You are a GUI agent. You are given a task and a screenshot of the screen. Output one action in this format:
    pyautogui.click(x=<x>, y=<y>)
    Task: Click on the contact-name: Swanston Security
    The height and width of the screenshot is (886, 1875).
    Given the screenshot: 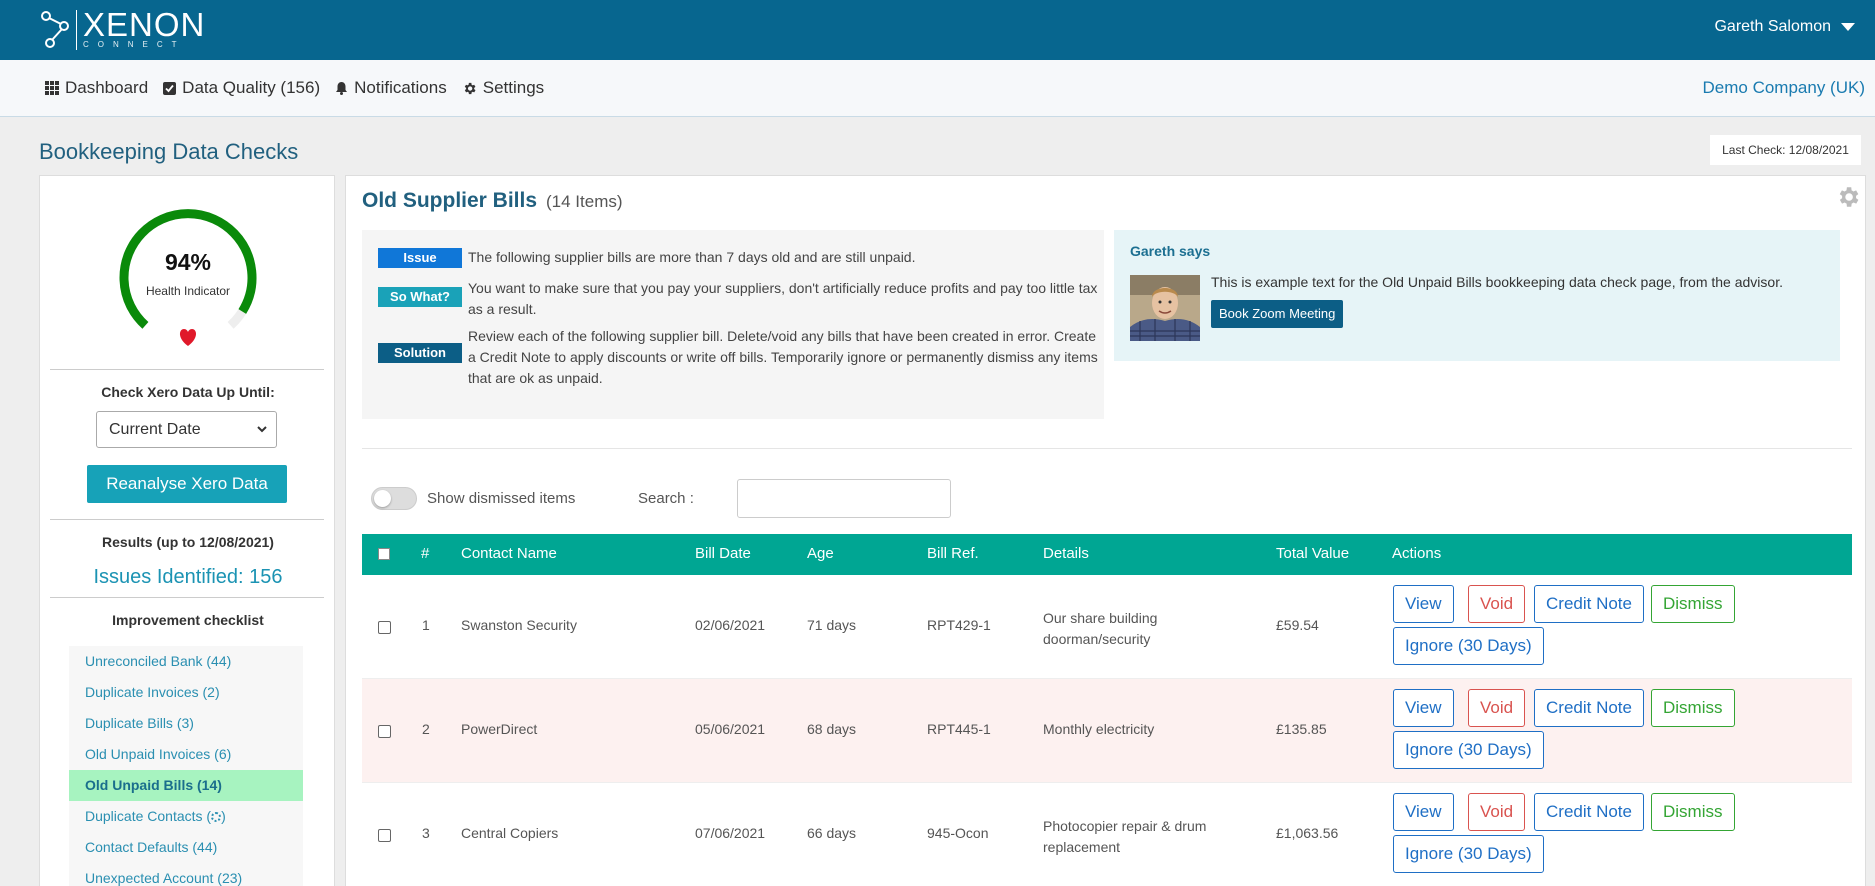 What is the action you would take?
    pyautogui.click(x=519, y=625)
    